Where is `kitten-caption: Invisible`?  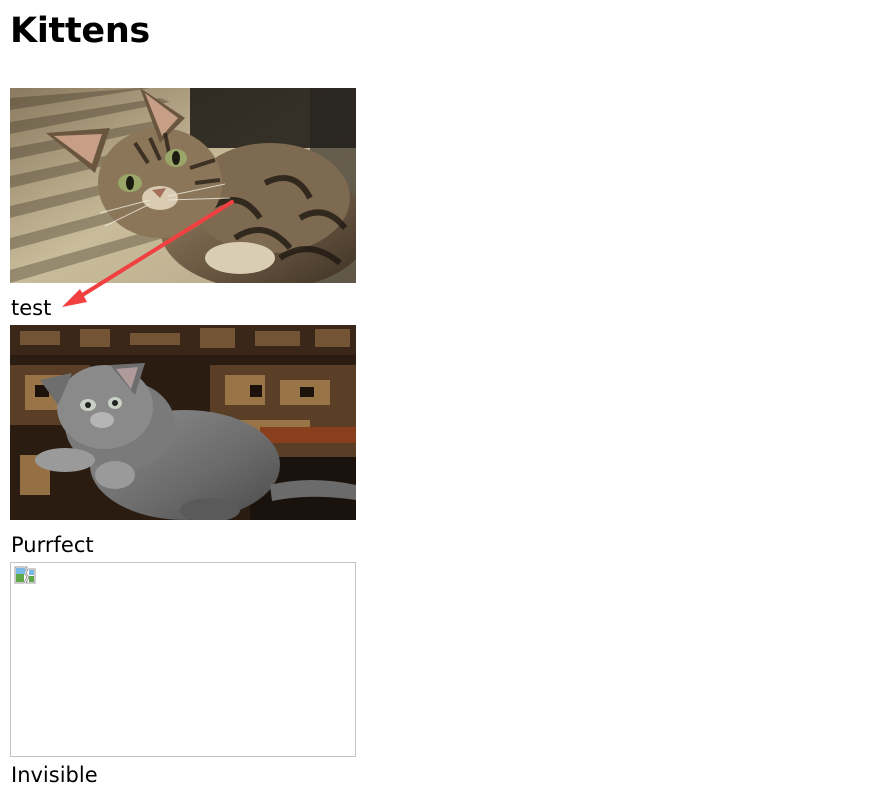 kitten-caption: Invisible is located at coordinates (54, 775).